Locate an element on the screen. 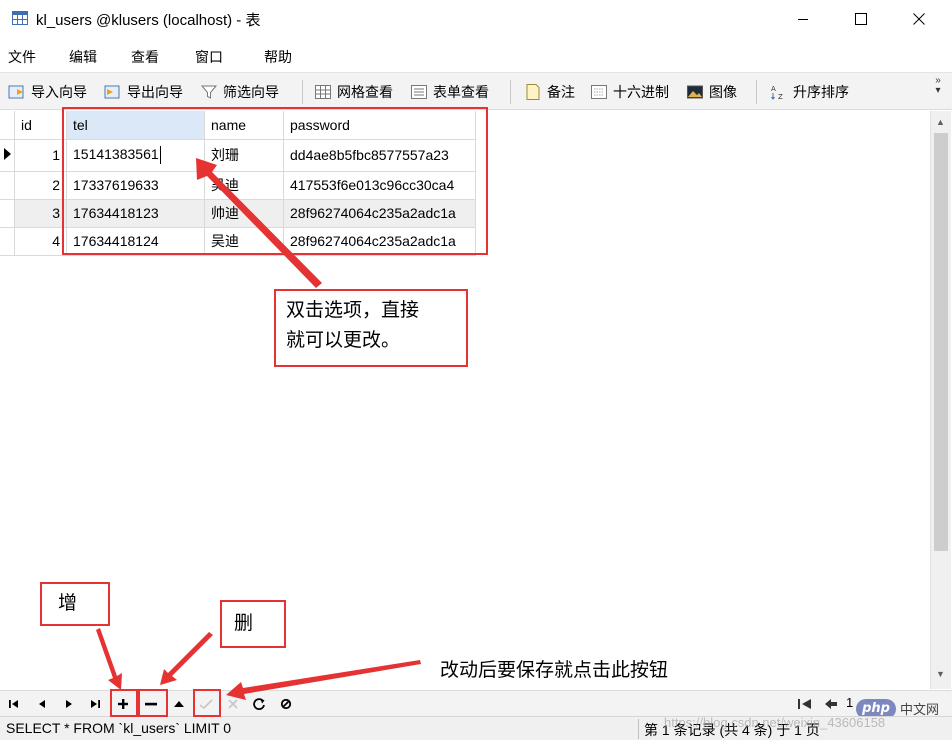 Image resolution: width=952 pixels, height=740 pixels. vertical-scrollbar: ▲ ▼ is located at coordinates (940, 400).